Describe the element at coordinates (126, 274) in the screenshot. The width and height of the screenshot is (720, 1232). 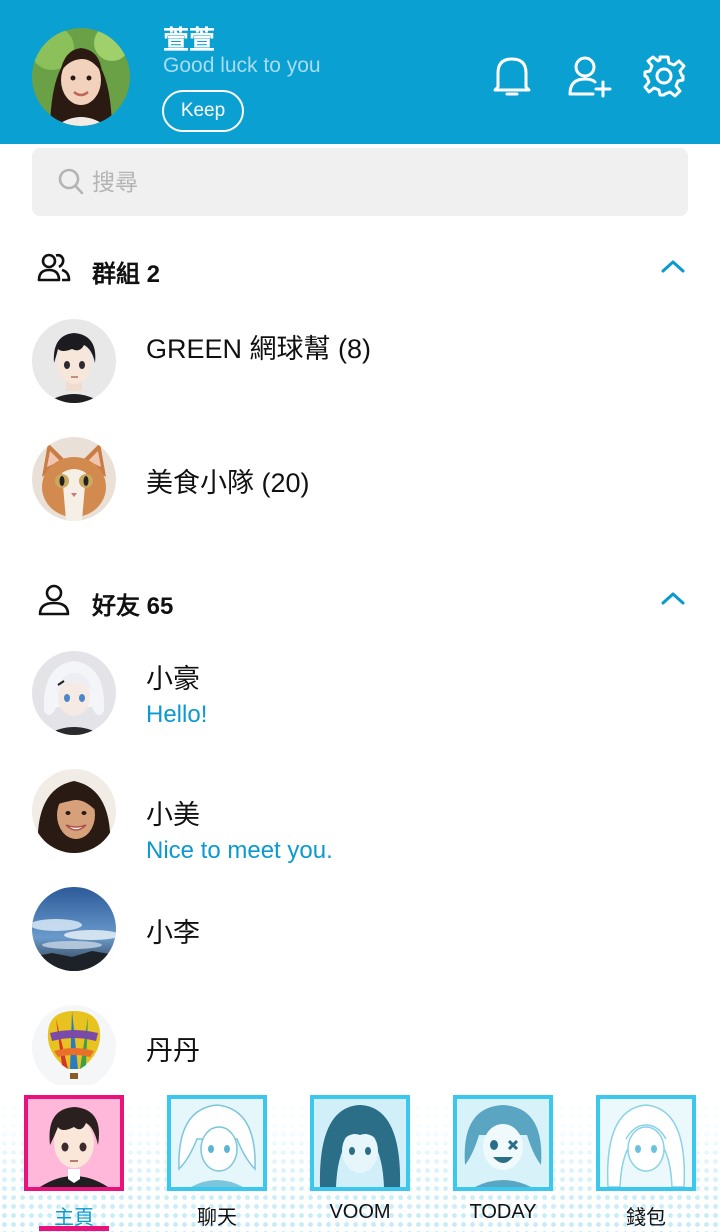
I see `groups-section-title: 群組 2` at that location.